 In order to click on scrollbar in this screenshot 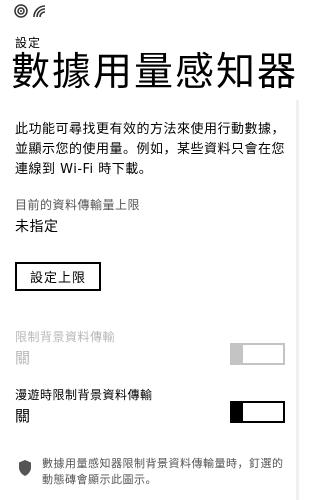, I will do `click(297, 300)`.